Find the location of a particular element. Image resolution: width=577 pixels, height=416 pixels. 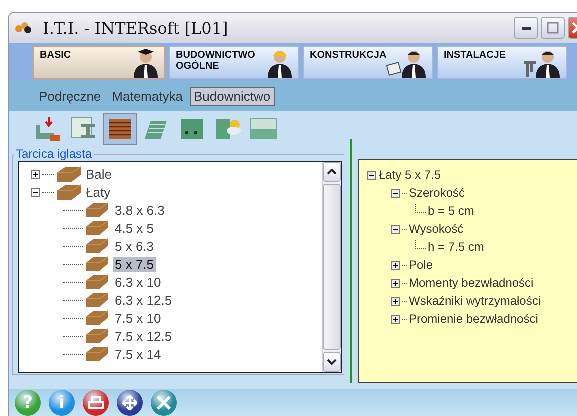

group-title: Tarcica iglasta is located at coordinates (54, 154).